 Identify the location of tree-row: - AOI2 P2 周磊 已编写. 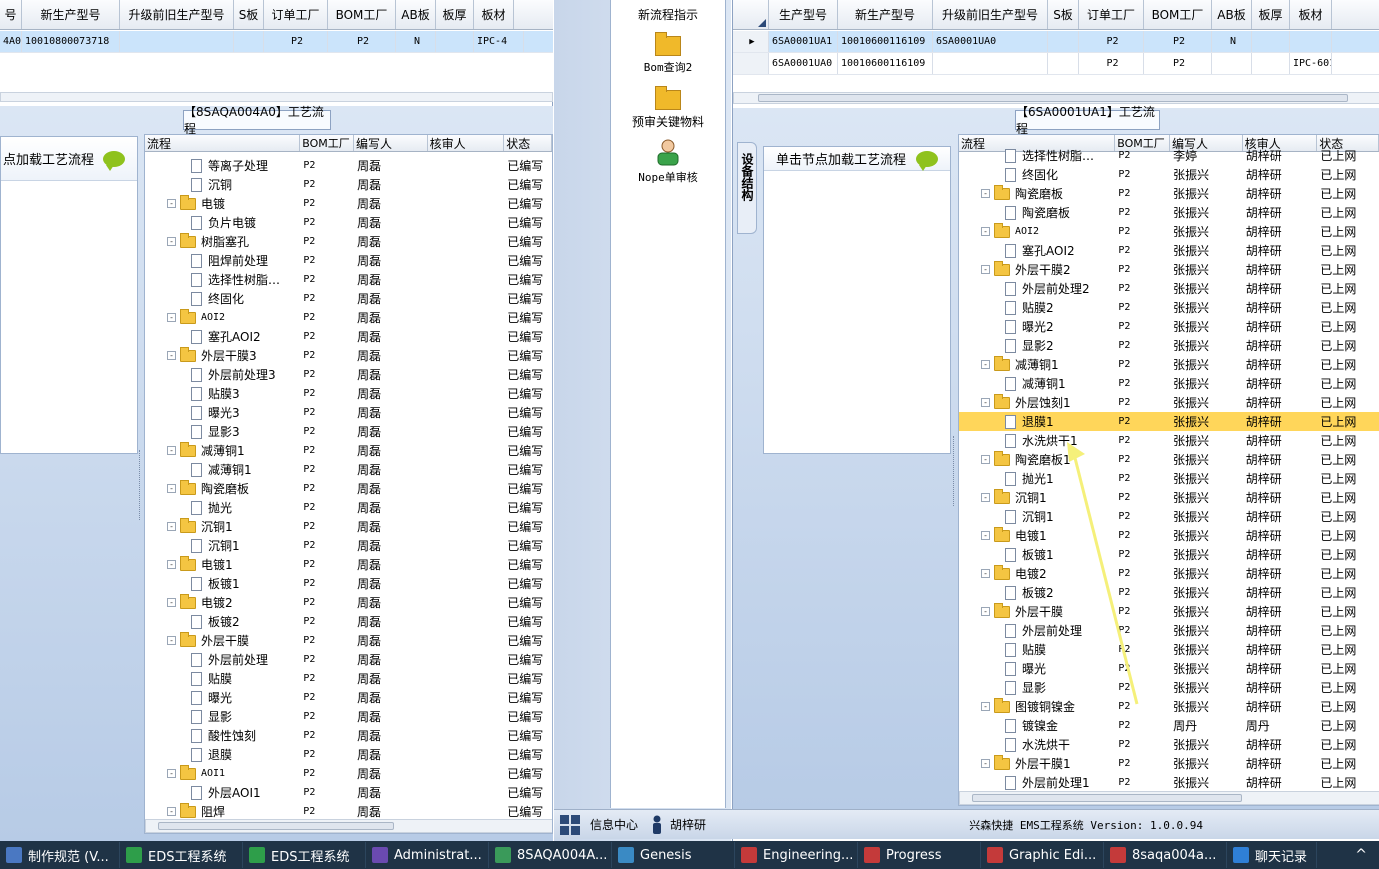
(348, 317).